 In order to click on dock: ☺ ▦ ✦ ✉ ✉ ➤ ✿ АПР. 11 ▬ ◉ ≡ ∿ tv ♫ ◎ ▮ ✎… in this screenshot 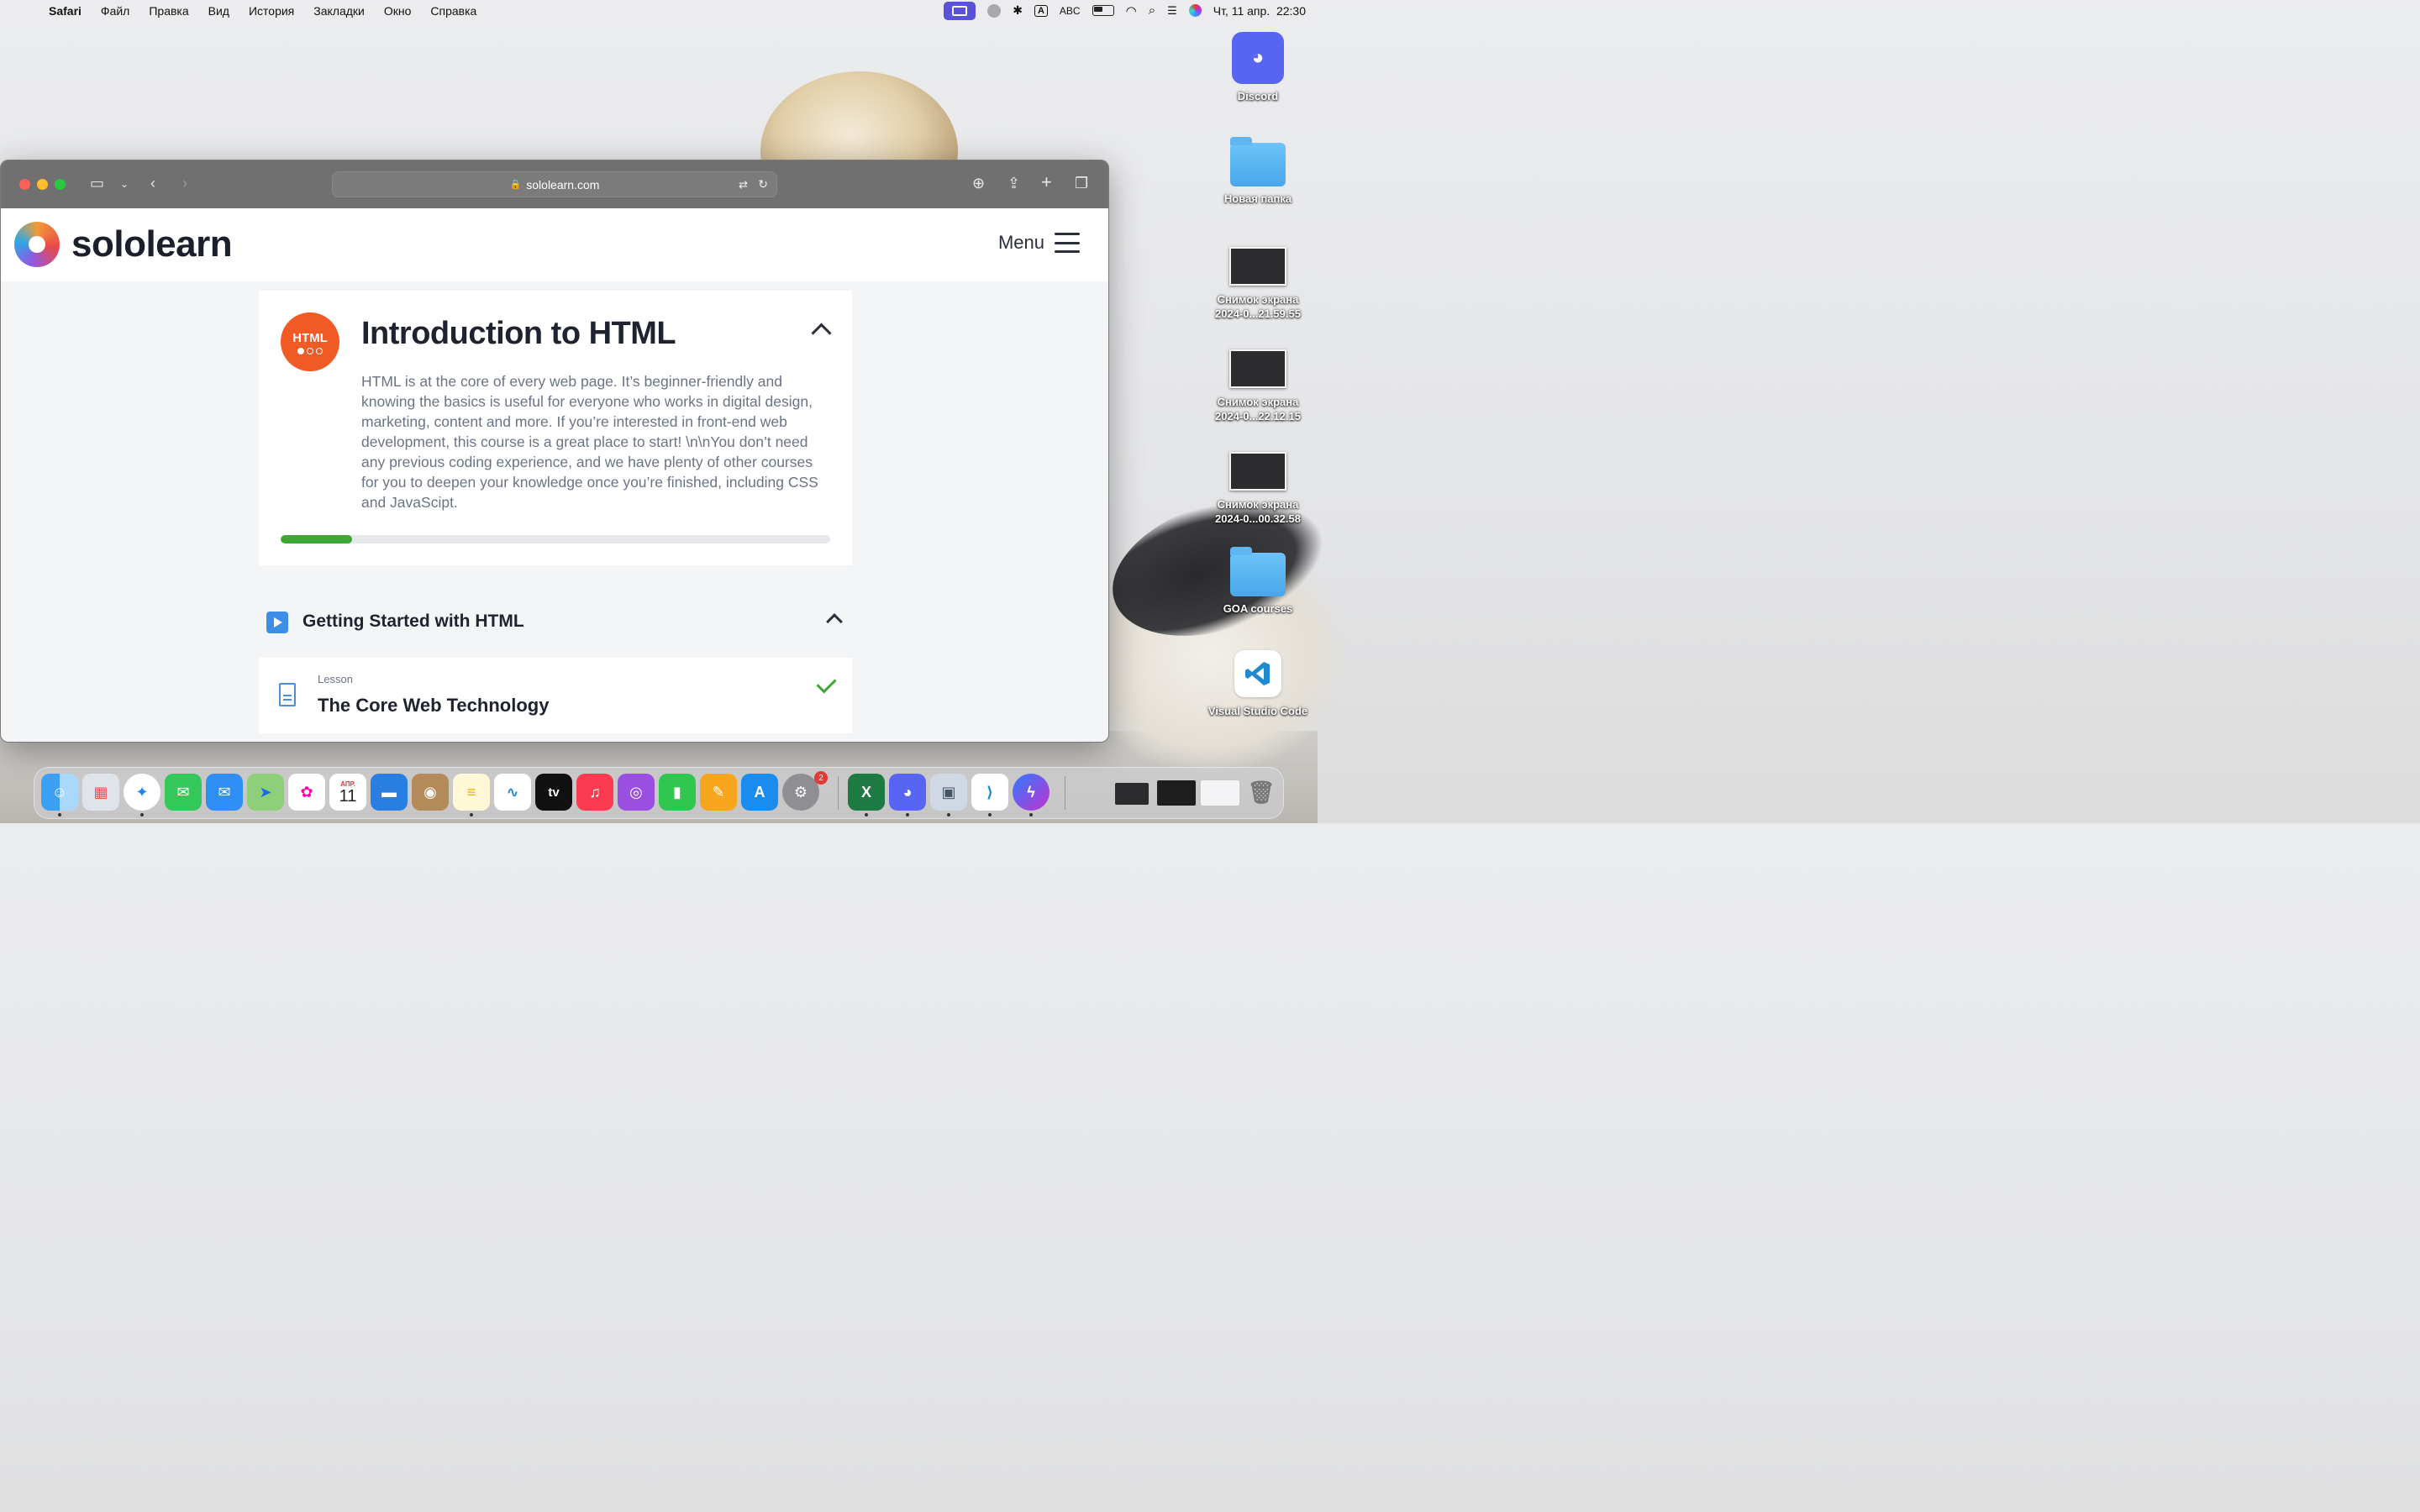, I will do `click(659, 793)`.